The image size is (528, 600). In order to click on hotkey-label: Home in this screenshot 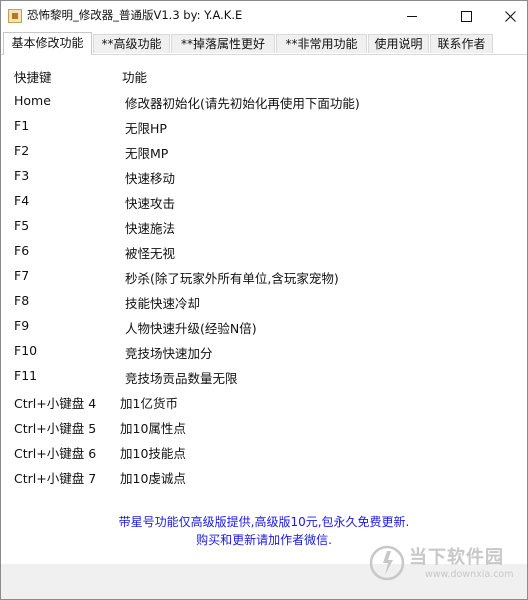, I will do `click(32, 100)`.